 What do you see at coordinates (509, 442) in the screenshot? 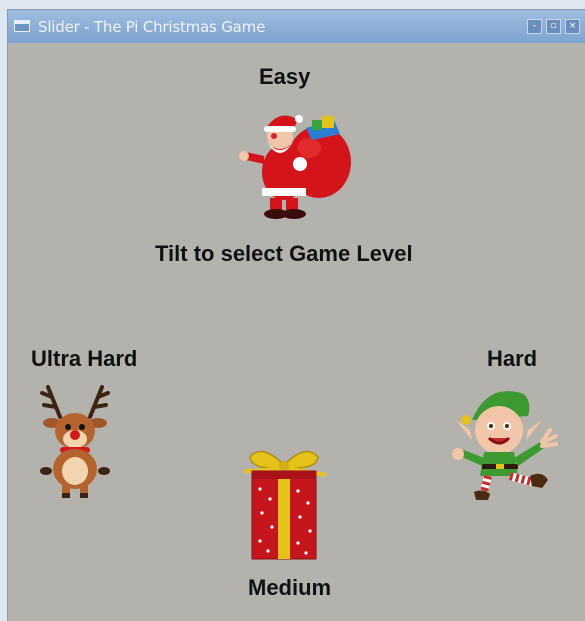
I see `elf-icon` at bounding box center [509, 442].